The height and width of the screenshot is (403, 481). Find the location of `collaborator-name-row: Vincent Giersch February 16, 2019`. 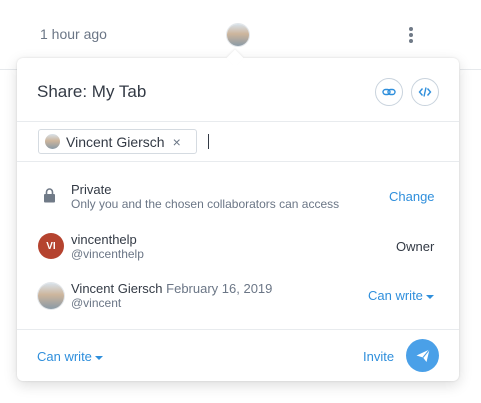

collaborator-name-row: Vincent Giersch February 16, 2019 is located at coordinates (171, 288).